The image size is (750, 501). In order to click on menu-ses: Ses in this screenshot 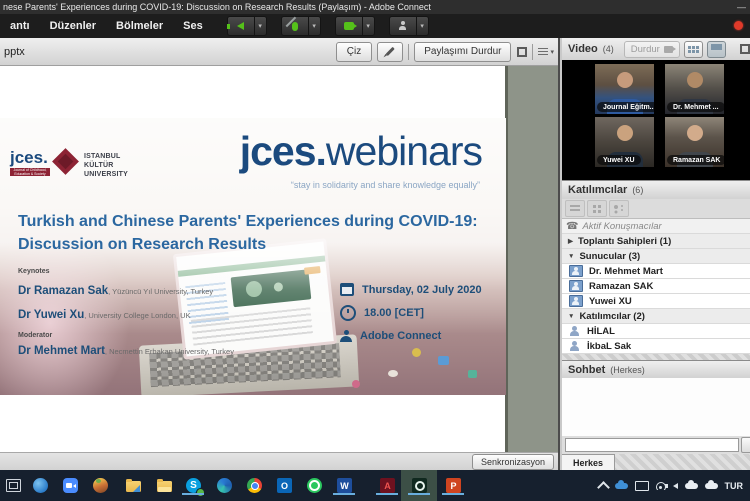, I will do `click(193, 26)`.